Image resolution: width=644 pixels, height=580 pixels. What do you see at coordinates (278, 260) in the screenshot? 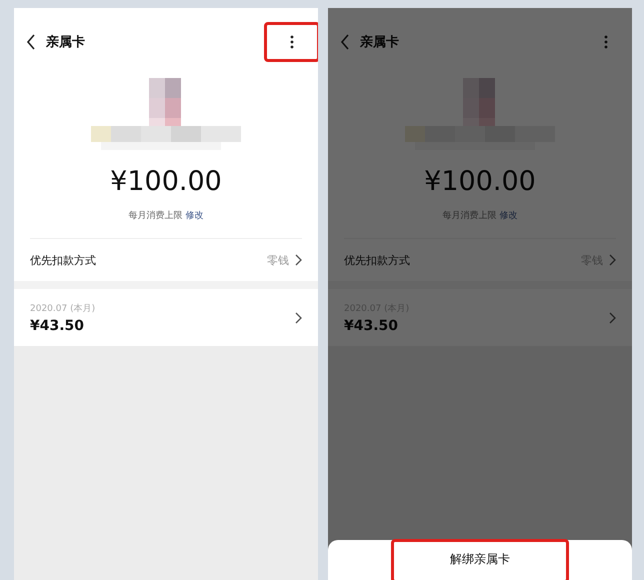
I see `payment-method-value: 零钱` at bounding box center [278, 260].